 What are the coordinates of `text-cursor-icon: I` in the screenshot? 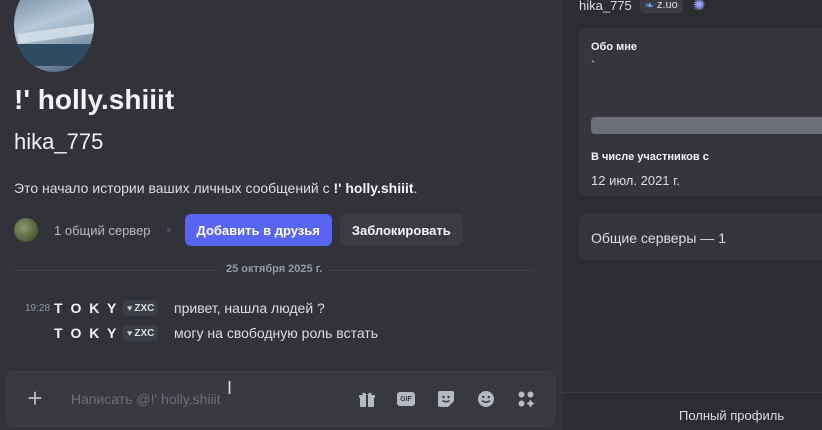 It's located at (230, 388).